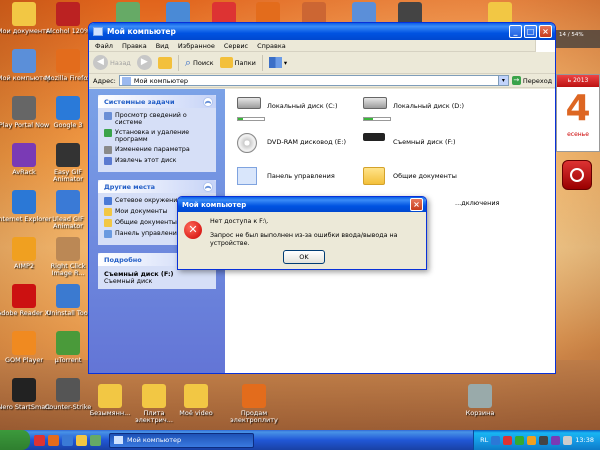  Describe the element at coordinates (322, 31) in the screenshot. I see `window-titlebar: Мой компьютер _ □ ×` at that location.